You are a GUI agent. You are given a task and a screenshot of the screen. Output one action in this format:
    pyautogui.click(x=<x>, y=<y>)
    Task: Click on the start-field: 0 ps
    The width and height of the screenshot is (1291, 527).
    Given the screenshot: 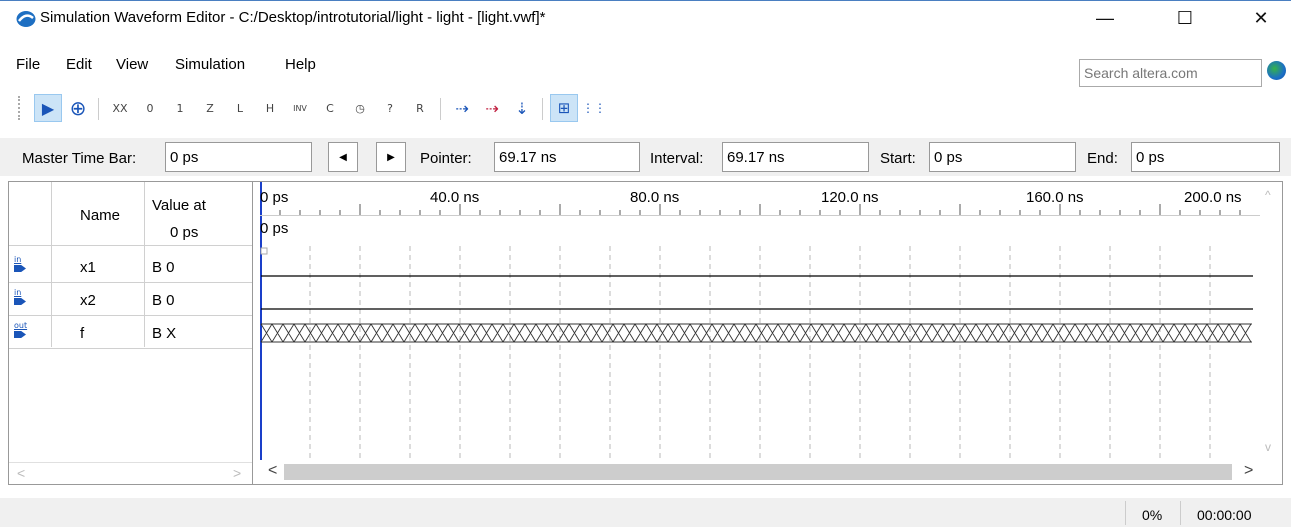 What is the action you would take?
    pyautogui.click(x=1002, y=157)
    